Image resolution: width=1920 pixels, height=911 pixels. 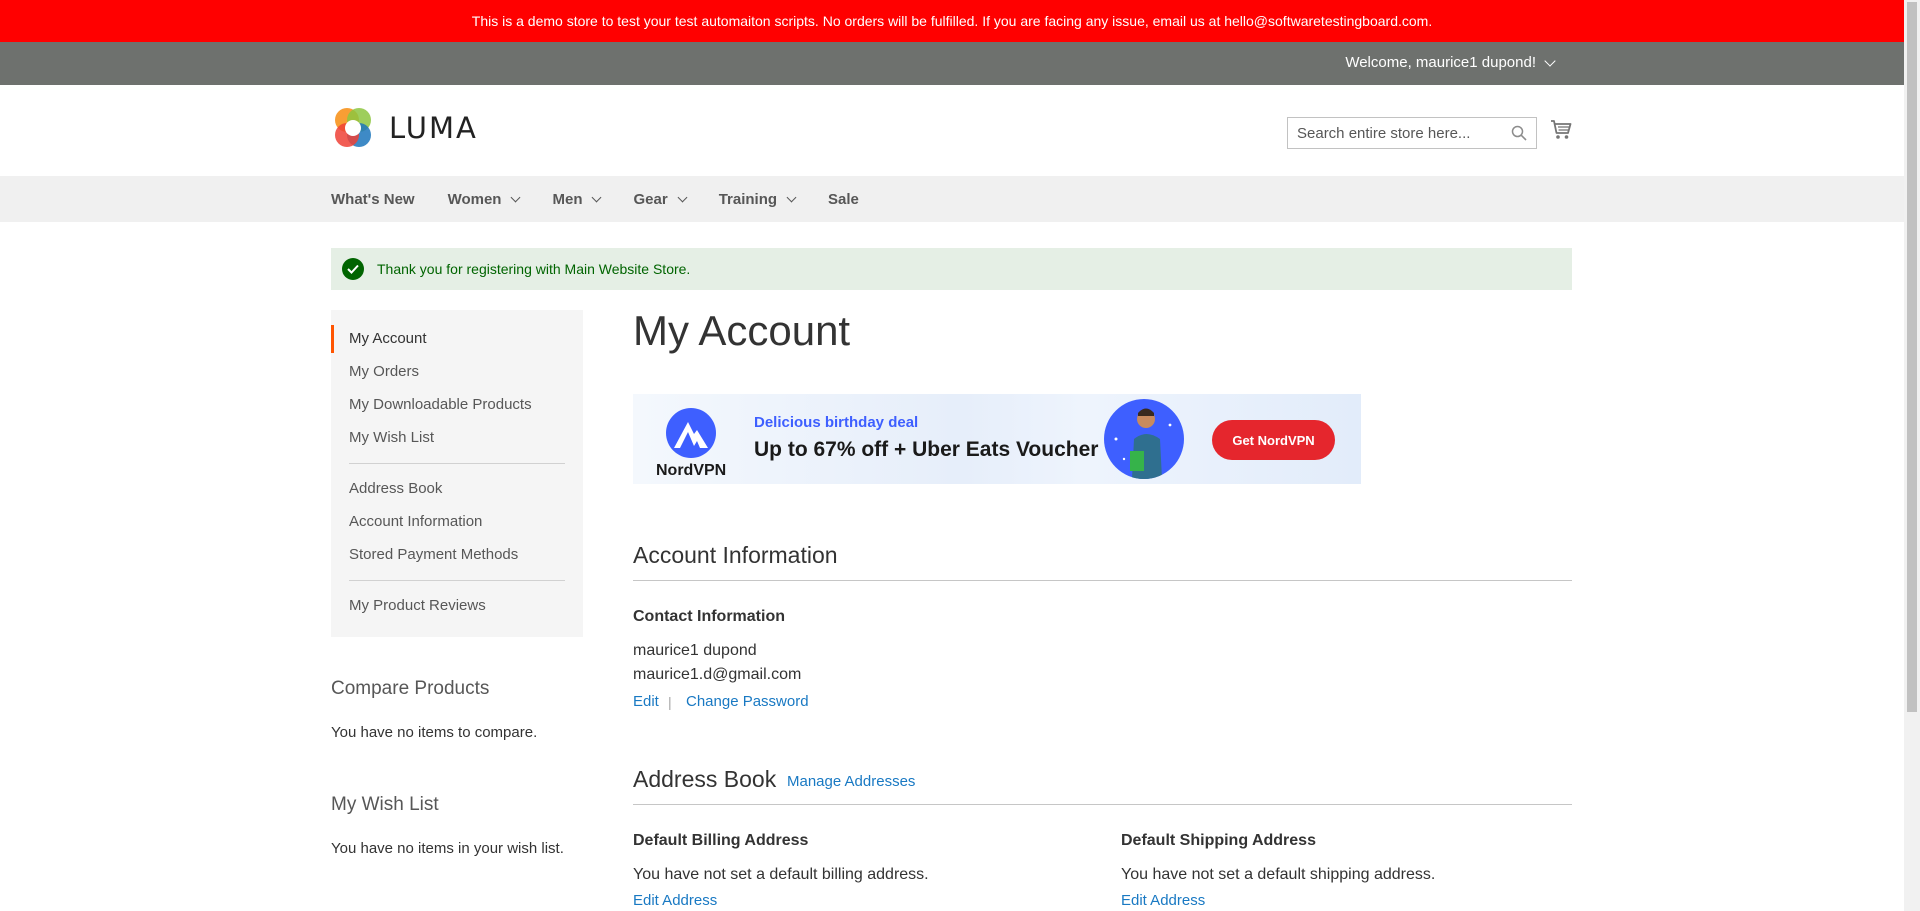 I want to click on sidebar-item-label: My Wish List, so click(x=392, y=437).